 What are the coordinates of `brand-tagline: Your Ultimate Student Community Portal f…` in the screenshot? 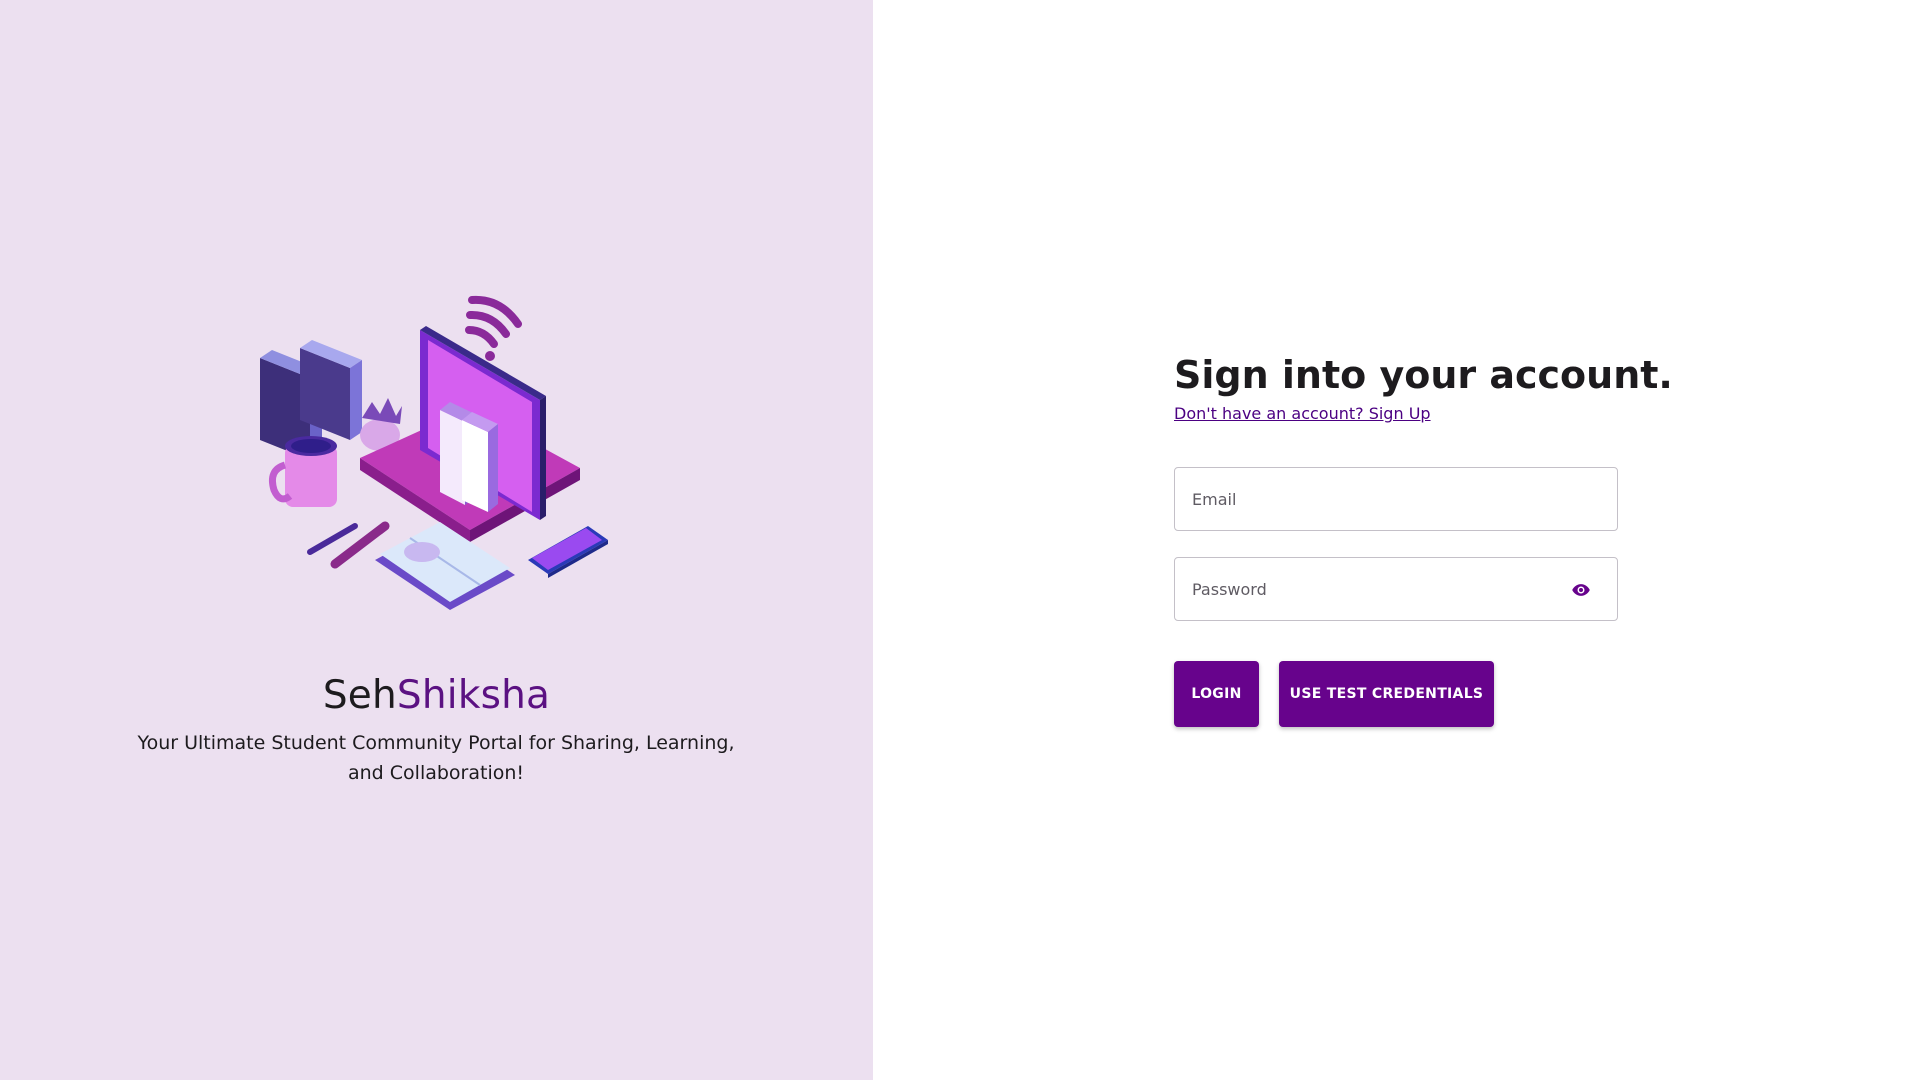 It's located at (436, 758).